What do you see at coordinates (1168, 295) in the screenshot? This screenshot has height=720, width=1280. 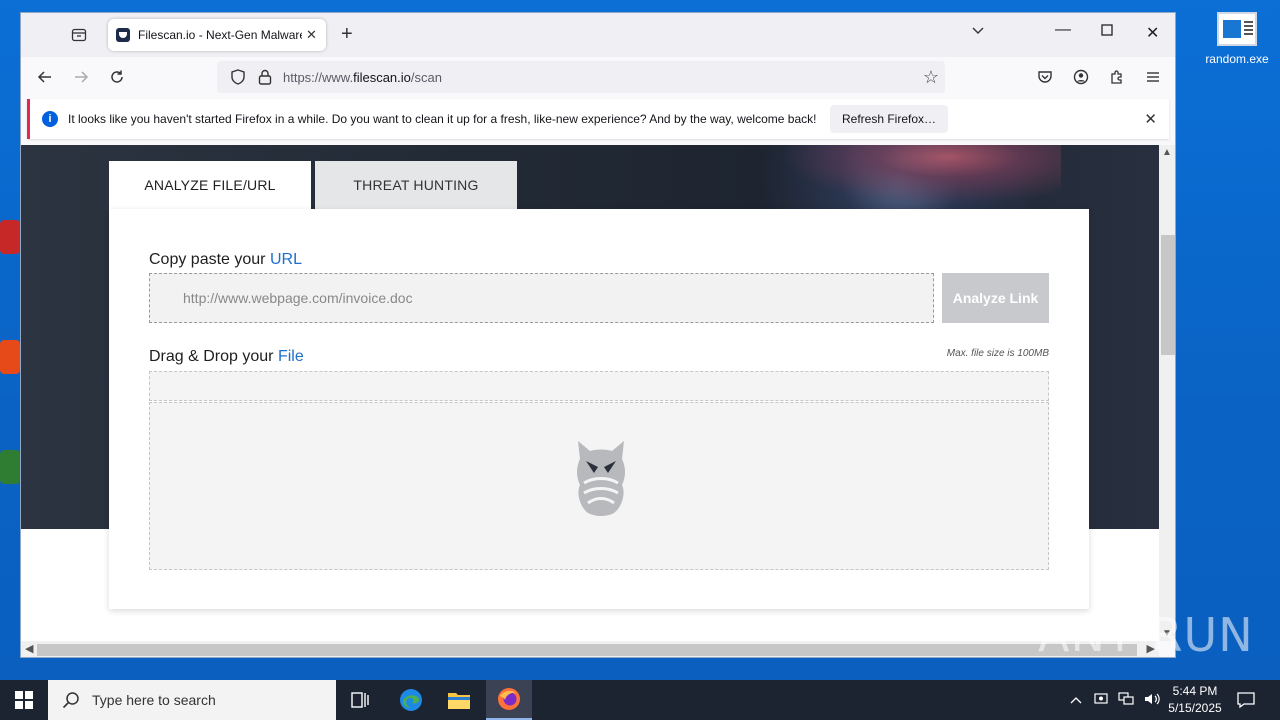 I see `vertical-scroll-thumb` at bounding box center [1168, 295].